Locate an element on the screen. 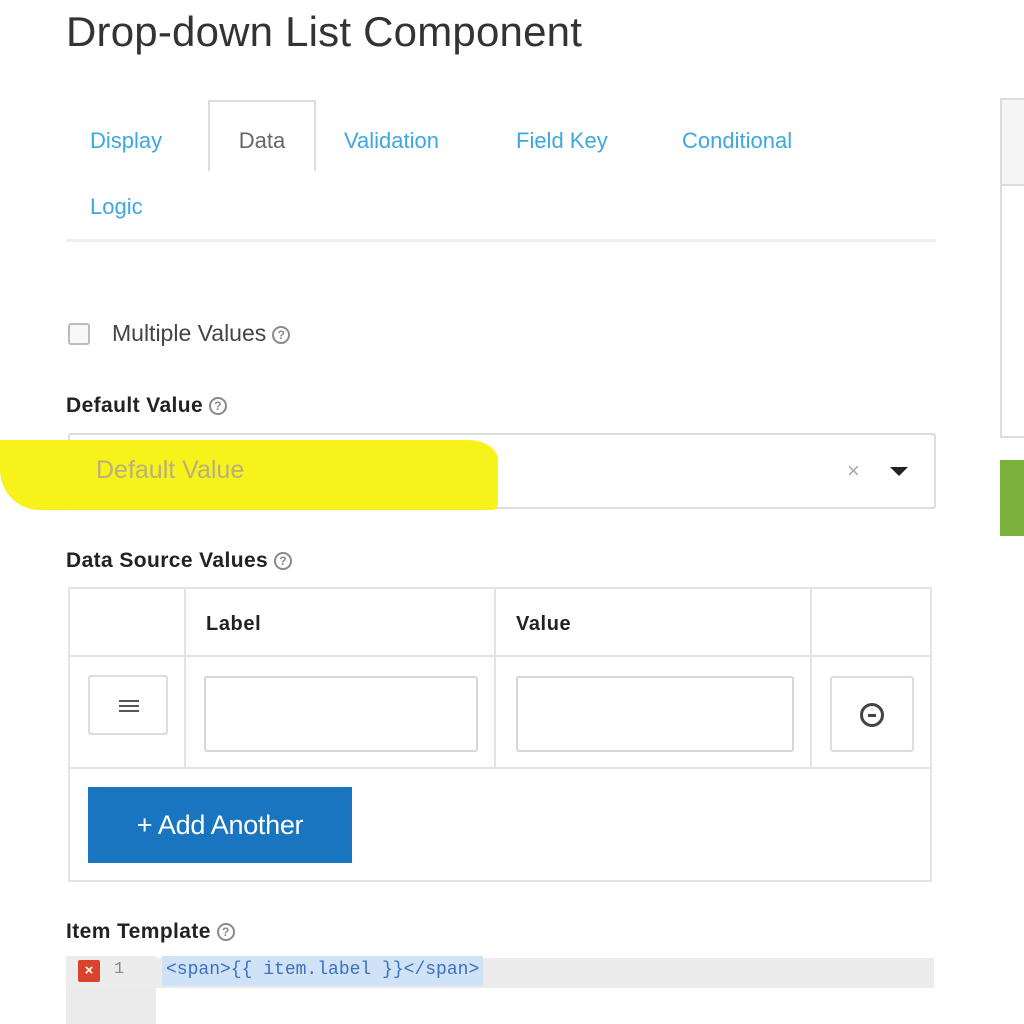 The width and height of the screenshot is (1024, 1024). tab-conditional: Conditional is located at coordinates (737, 141).